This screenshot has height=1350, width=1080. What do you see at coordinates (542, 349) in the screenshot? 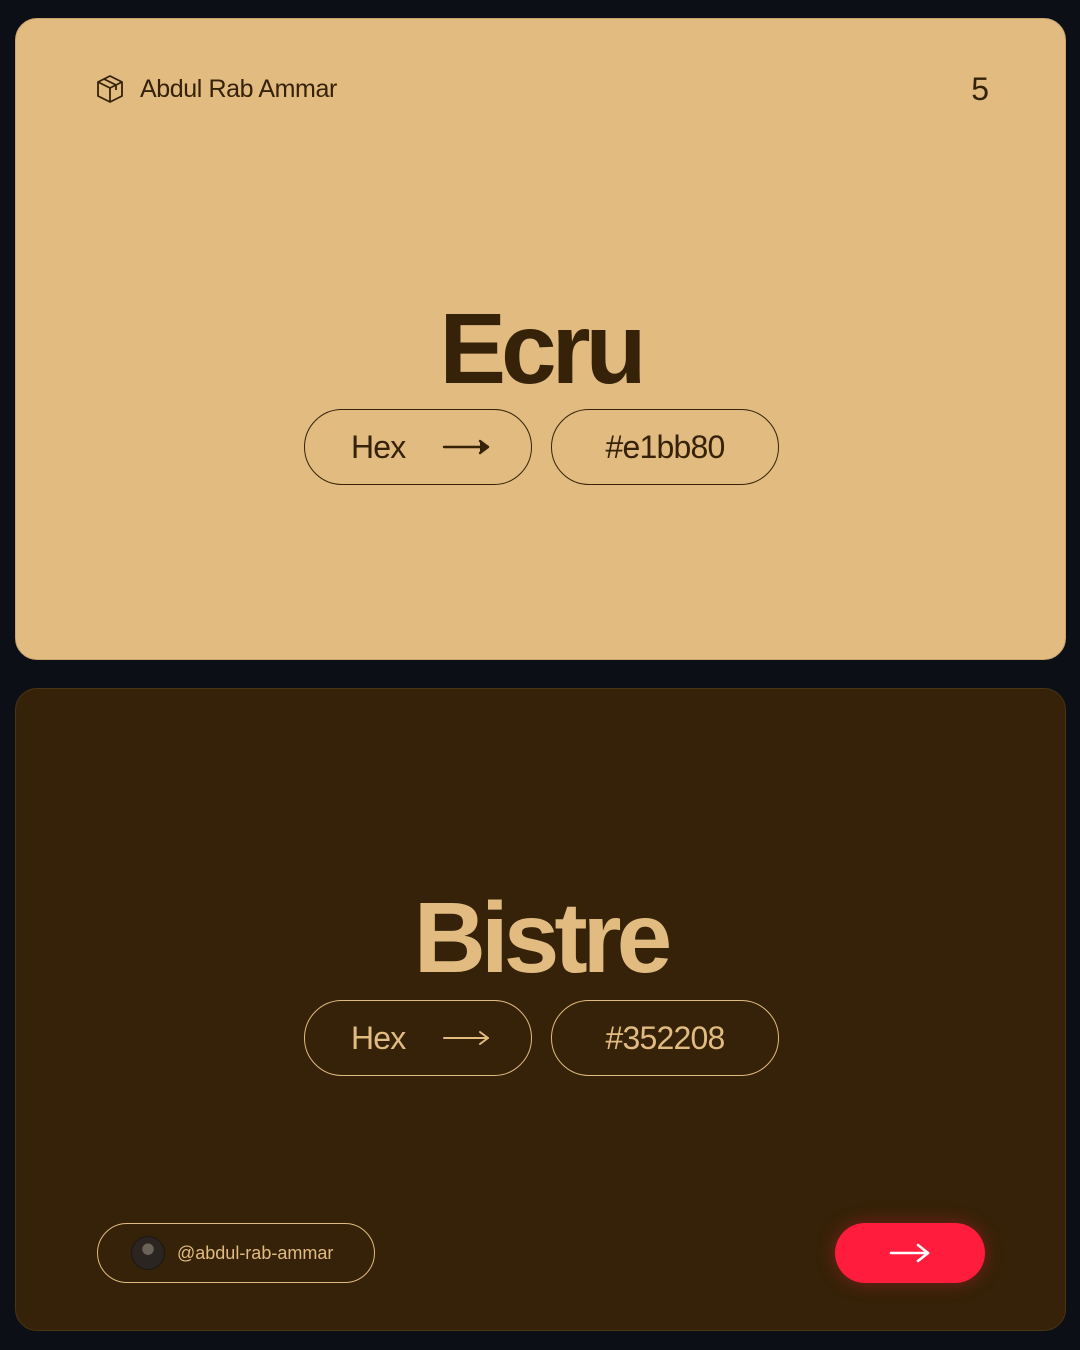
I see `color-name: Ecru` at bounding box center [542, 349].